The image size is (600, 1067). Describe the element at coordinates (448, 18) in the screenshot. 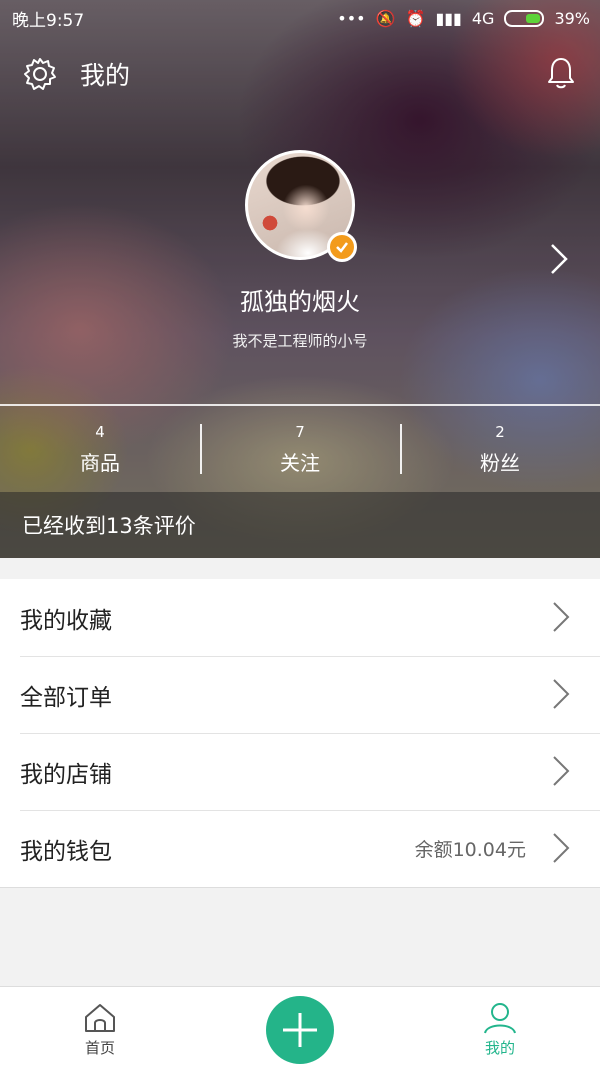

I see `signal-icon: ▮▮▮` at that location.